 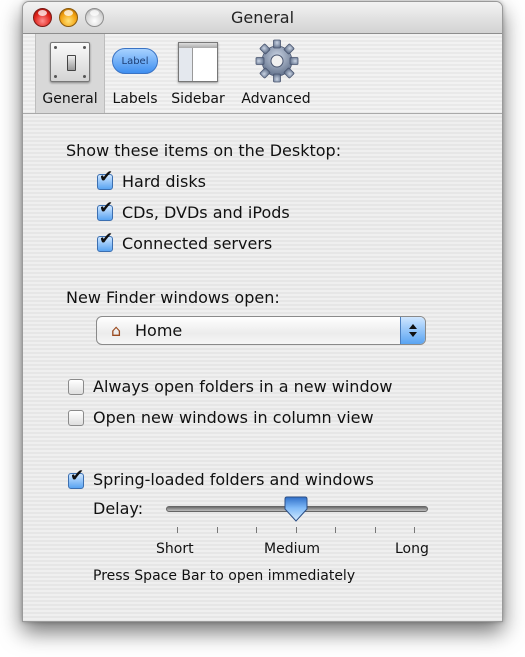 I want to click on desktop-items-heading: Show these items on the Desktop:, so click(x=204, y=150).